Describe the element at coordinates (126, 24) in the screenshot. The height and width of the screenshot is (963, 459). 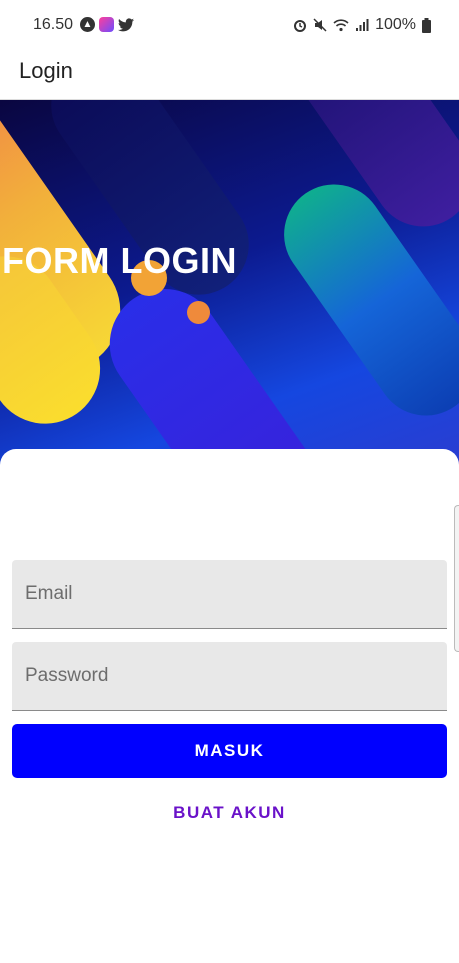
I see `twitter-icon` at that location.